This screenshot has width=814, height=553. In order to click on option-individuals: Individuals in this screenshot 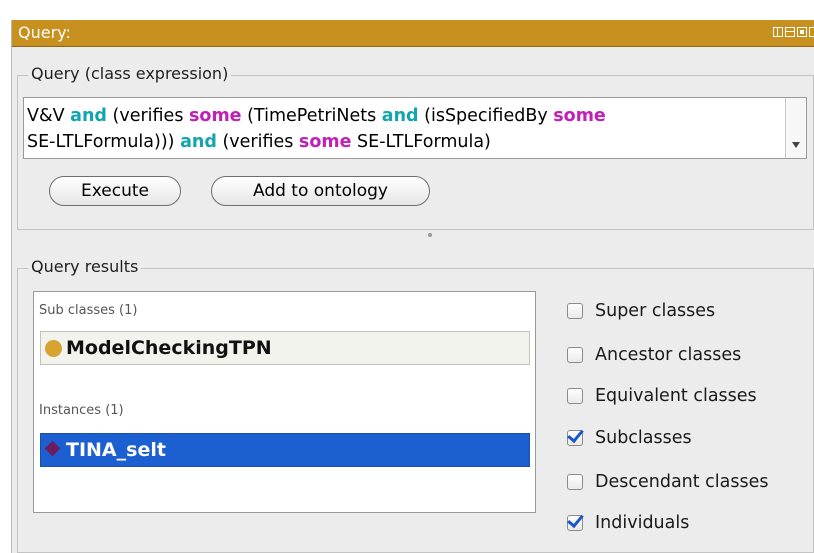, I will do `click(628, 523)`.